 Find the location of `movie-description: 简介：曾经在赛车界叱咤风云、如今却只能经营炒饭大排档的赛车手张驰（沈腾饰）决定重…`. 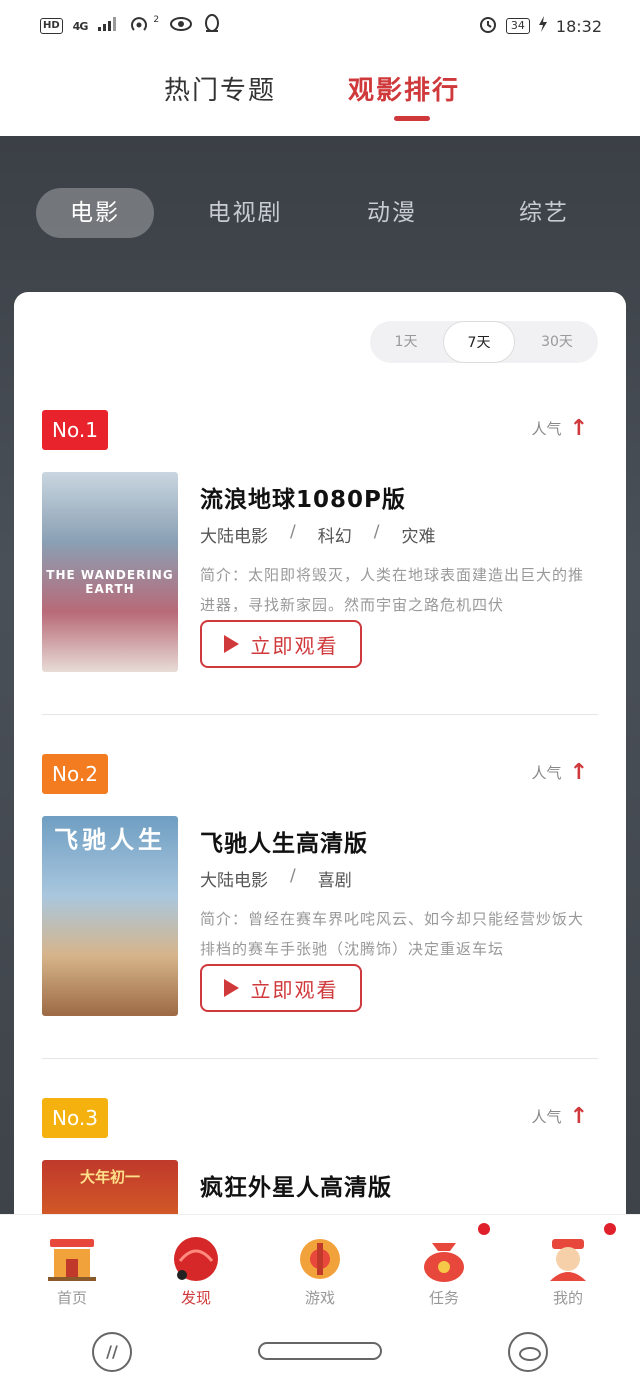

movie-description: 简介：曾经在赛车界叱咤风云、如今却只能经营炒饭大排档的赛车手张驰（沈腾饰）决定重… is located at coordinates (392, 934).